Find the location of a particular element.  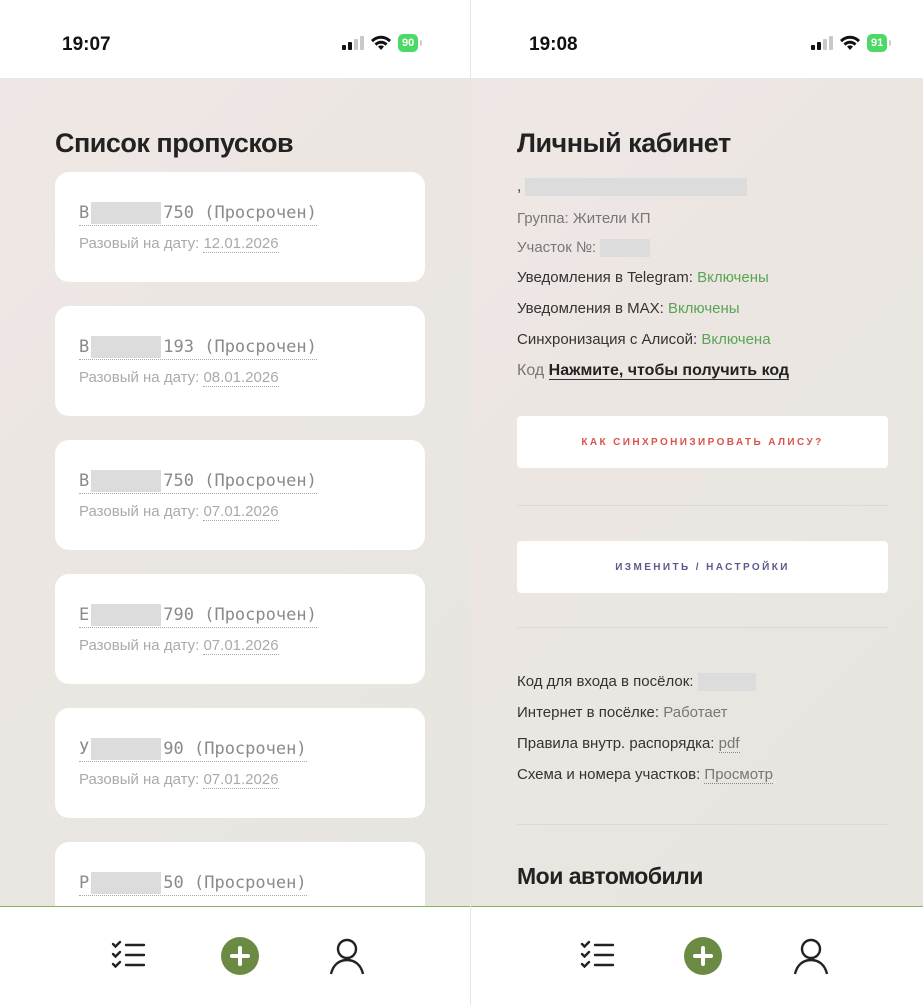

entry-code-label: Код для входа в посёлок: is located at coordinates (605, 681).